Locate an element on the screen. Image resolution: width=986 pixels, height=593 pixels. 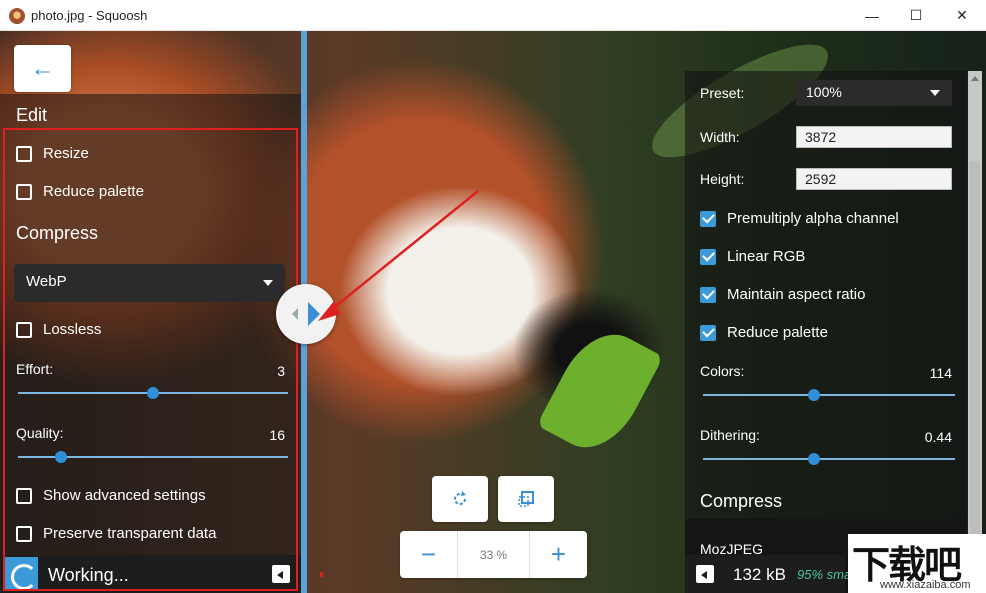
dithering-label: Dithering: is located at coordinates (730, 435).